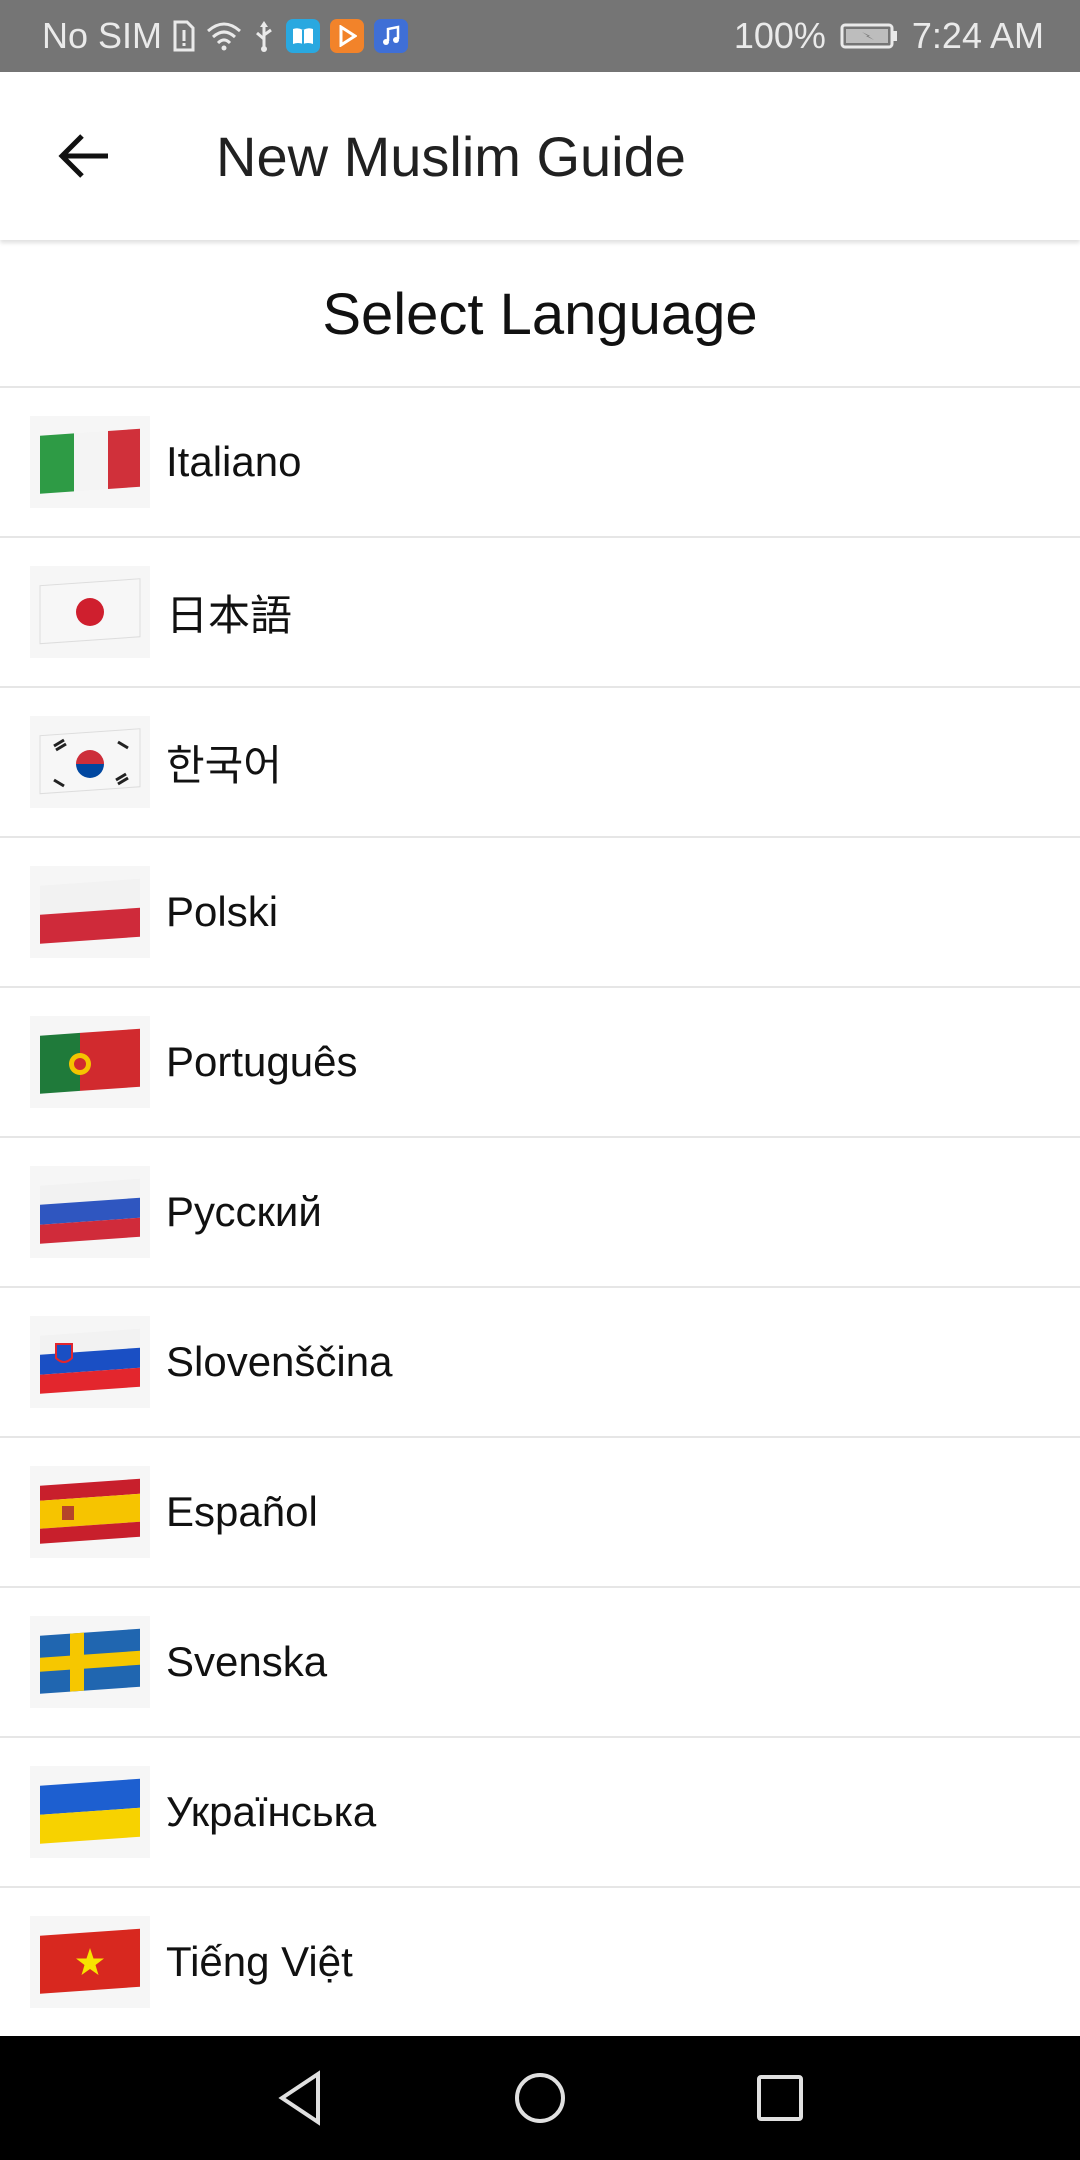  What do you see at coordinates (451, 156) in the screenshot?
I see `app-title: New Muslim Guide` at bounding box center [451, 156].